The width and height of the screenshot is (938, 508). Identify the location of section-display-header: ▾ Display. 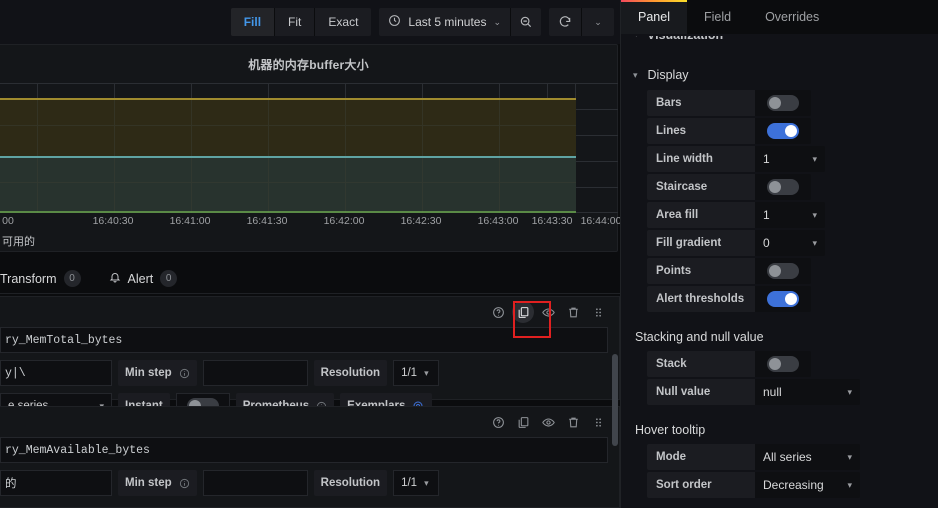
(779, 75).